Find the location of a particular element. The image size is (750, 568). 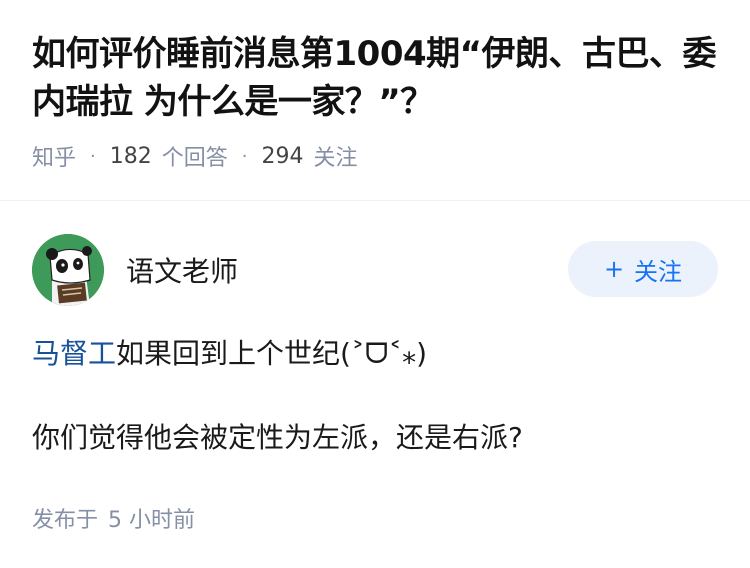

question-meta: 知乎 · 182 个回答 · 294 关注 is located at coordinates (377, 156).